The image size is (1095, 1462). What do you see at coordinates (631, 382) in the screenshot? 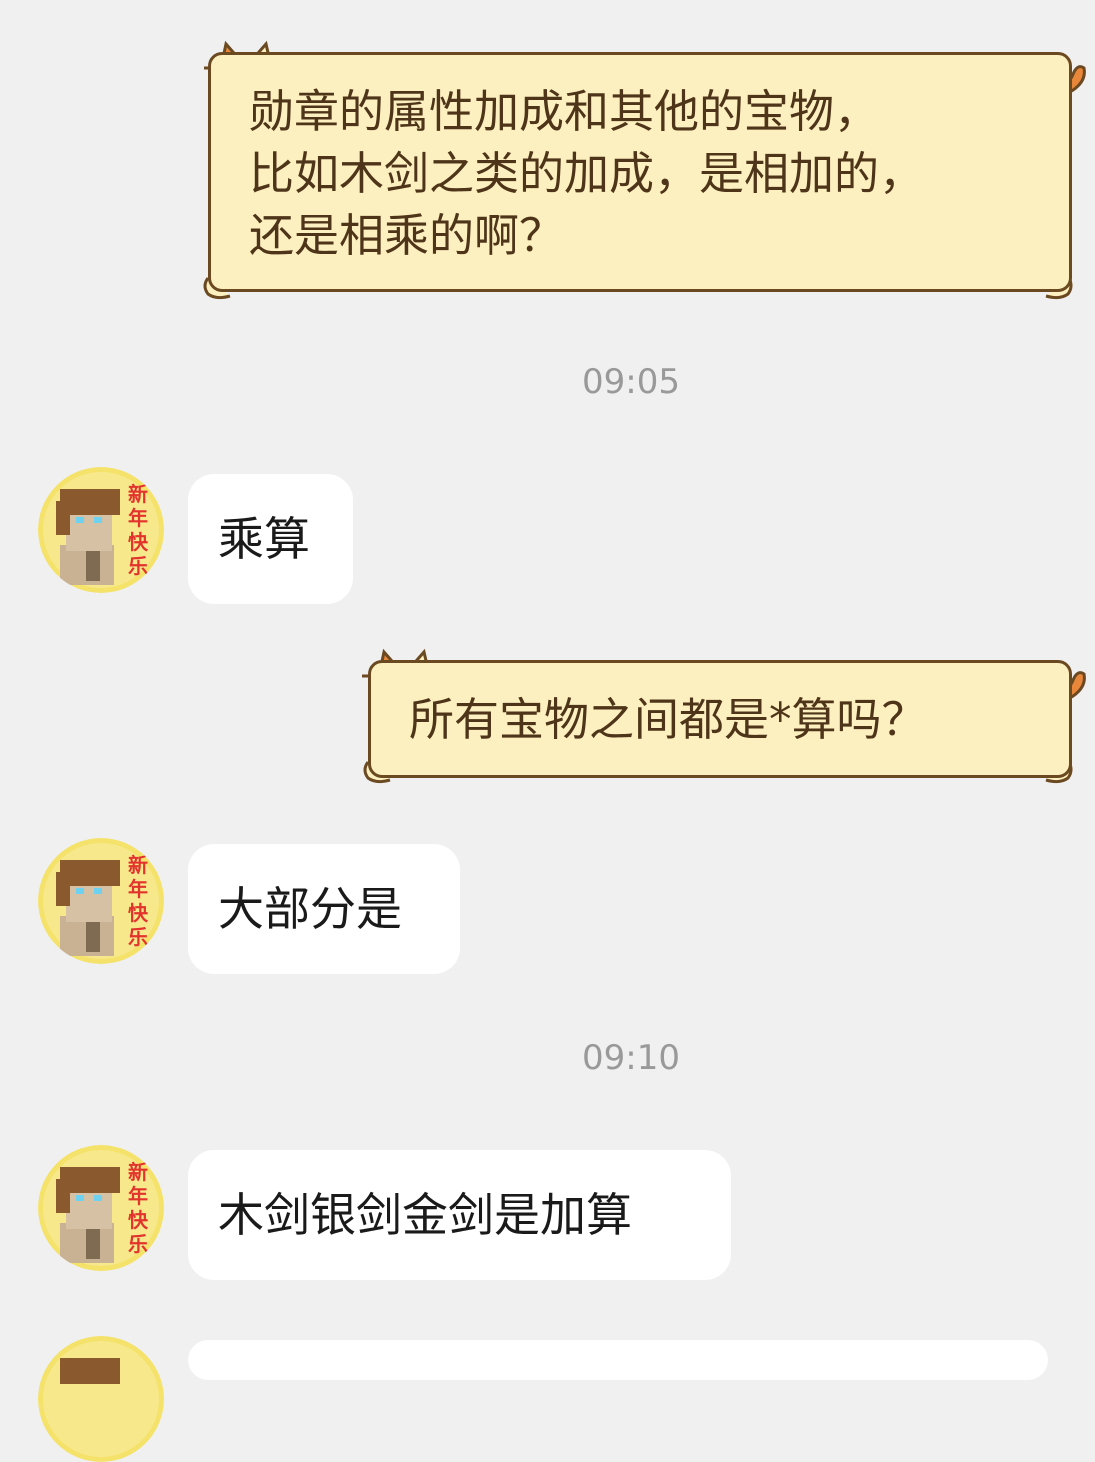
I see `timestamp: 09:05` at bounding box center [631, 382].